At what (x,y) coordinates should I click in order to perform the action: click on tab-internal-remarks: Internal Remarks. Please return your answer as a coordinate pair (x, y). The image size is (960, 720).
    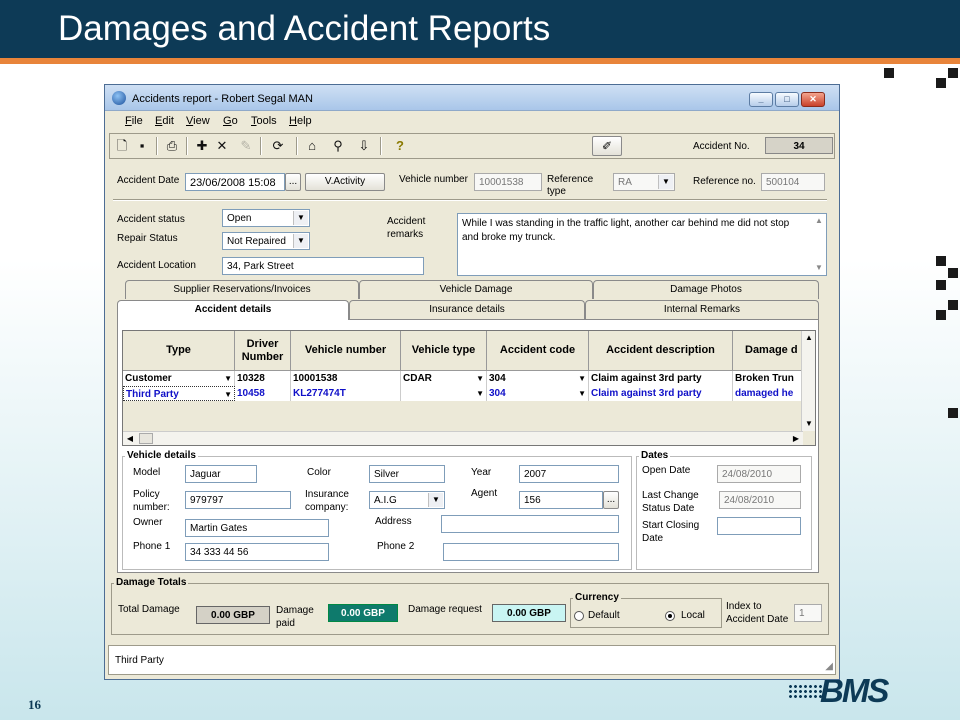
    Looking at the image, I should click on (702, 309).